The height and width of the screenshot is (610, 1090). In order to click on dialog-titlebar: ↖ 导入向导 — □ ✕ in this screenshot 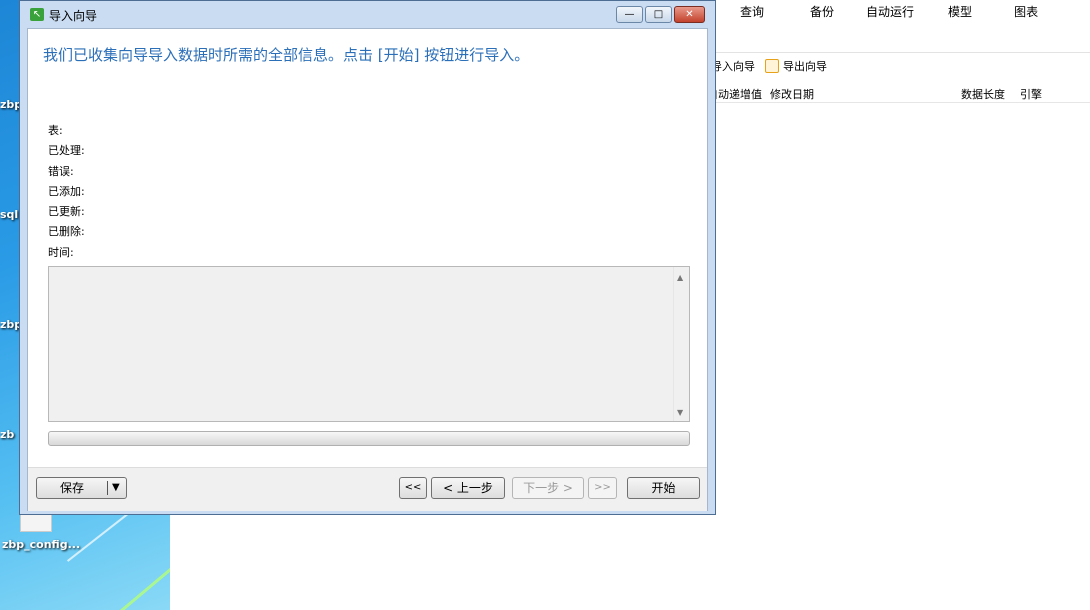, I will do `click(367, 14)`.